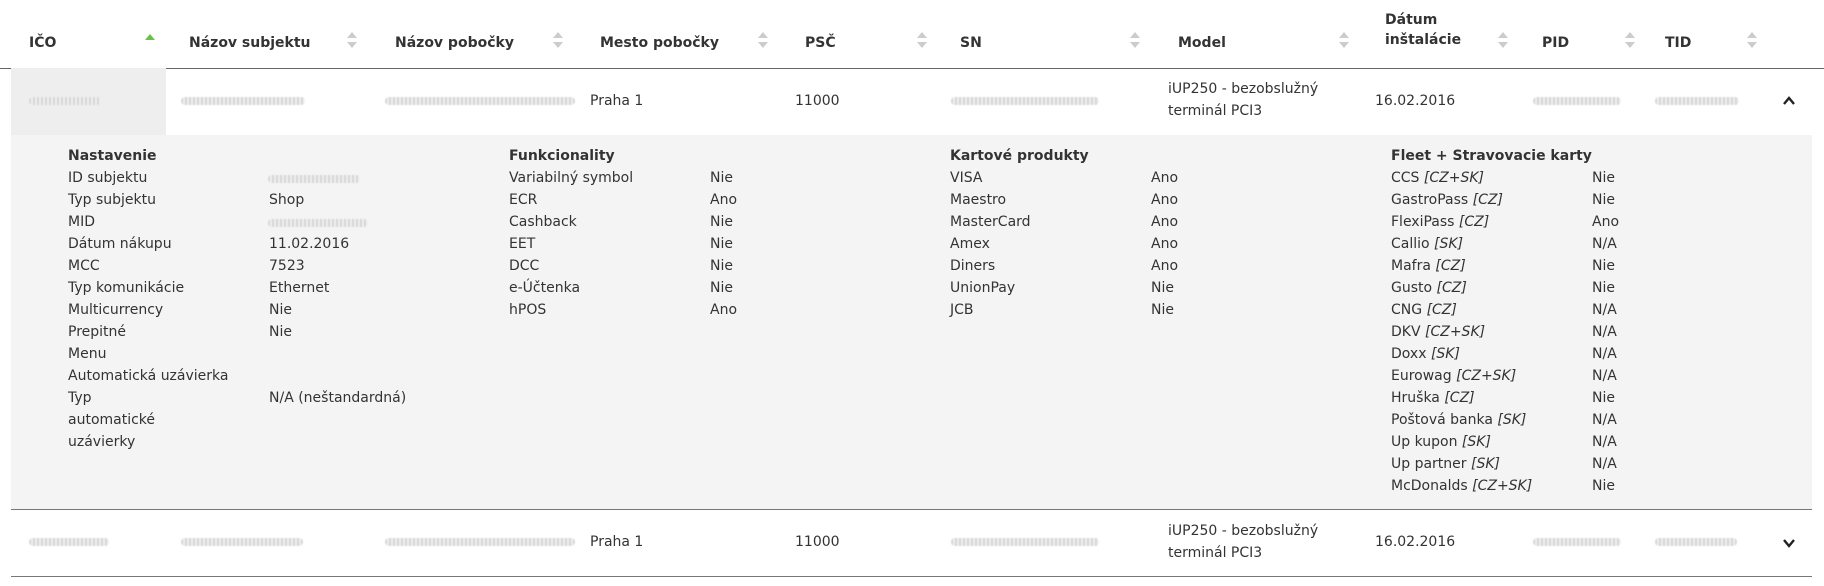 This screenshot has width=1824, height=586. What do you see at coordinates (1062, 310) in the screenshot?
I see `detail-item: JCB Nie` at bounding box center [1062, 310].